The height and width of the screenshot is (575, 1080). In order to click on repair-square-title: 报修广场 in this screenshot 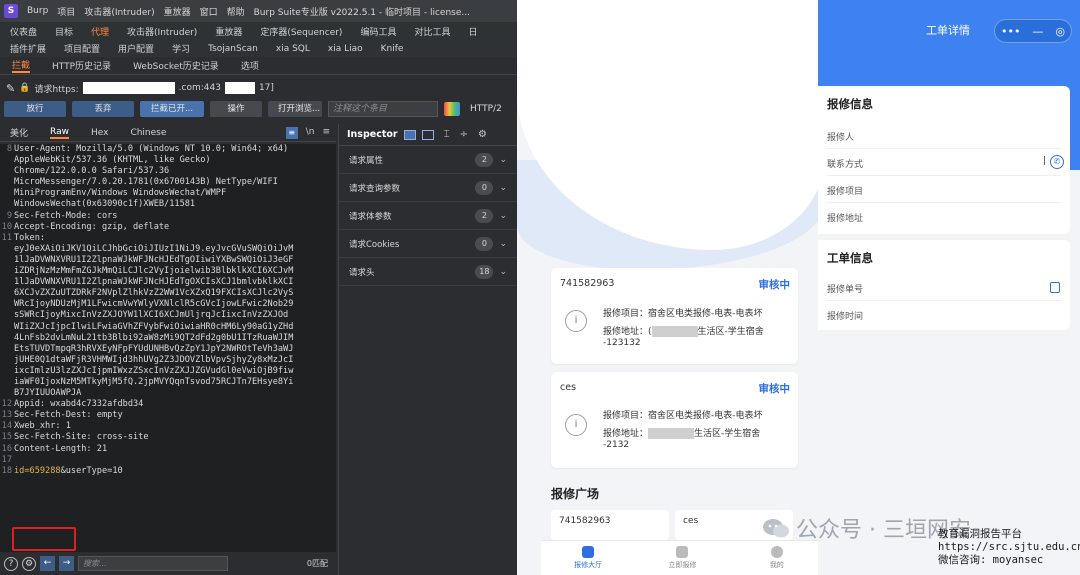, I will do `click(575, 494)`.